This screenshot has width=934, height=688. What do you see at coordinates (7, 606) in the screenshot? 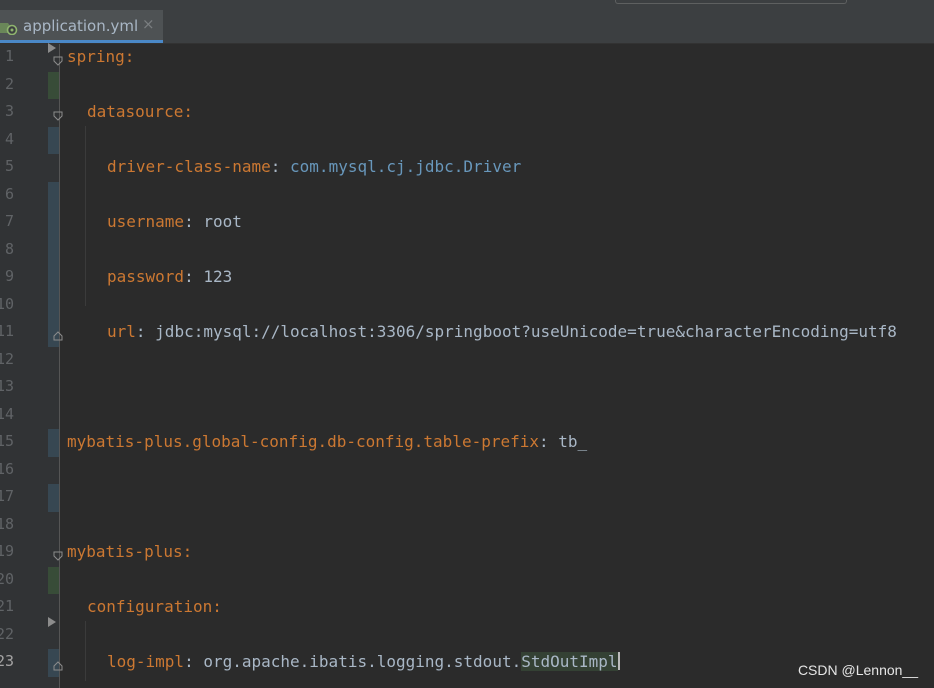
I see `line-number: 21` at bounding box center [7, 606].